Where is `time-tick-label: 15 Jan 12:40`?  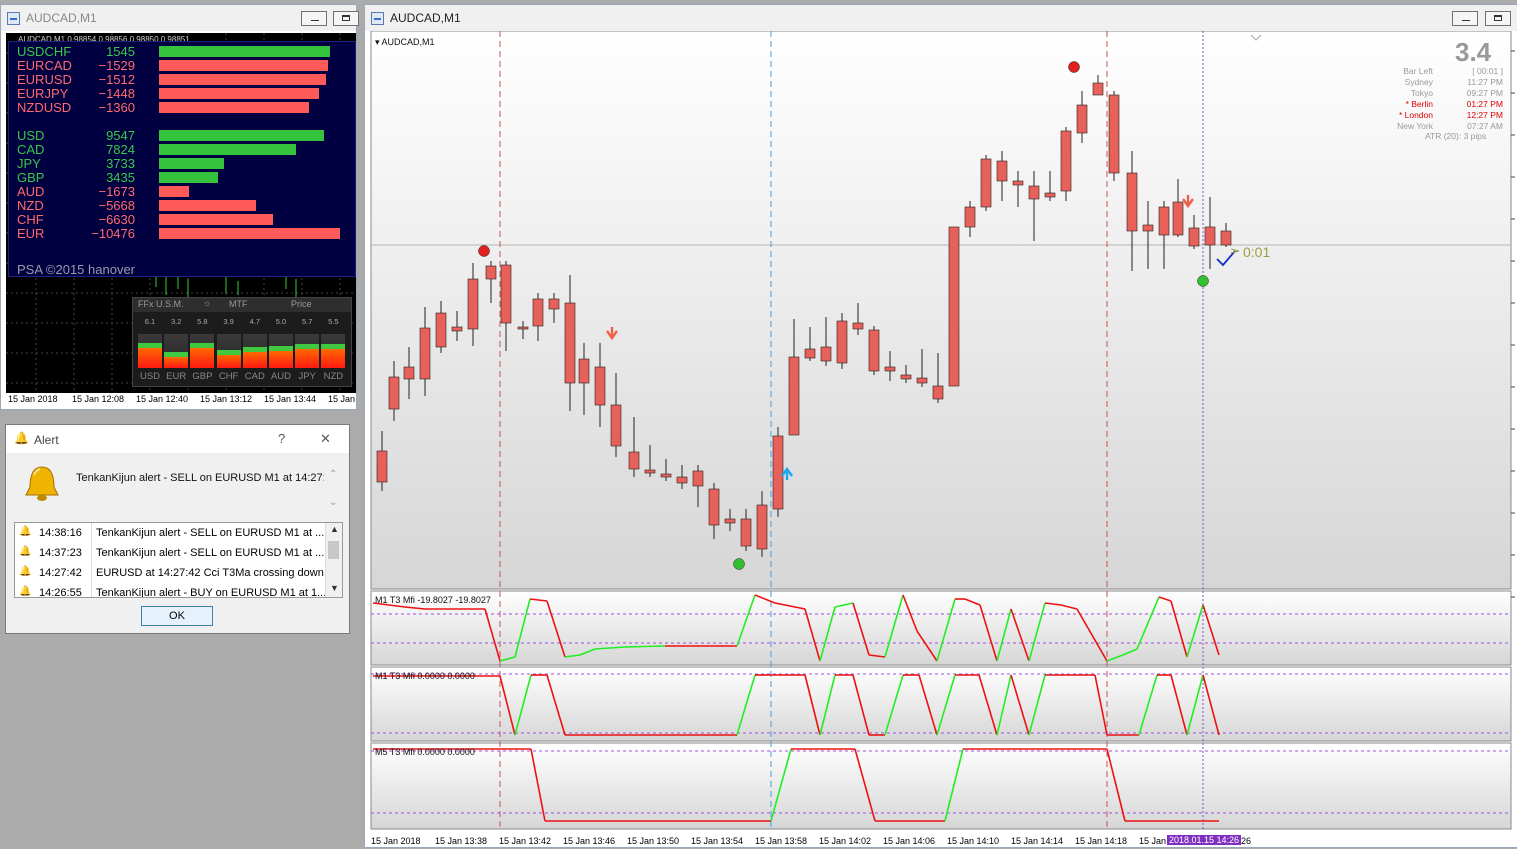 time-tick-label: 15 Jan 12:40 is located at coordinates (162, 399).